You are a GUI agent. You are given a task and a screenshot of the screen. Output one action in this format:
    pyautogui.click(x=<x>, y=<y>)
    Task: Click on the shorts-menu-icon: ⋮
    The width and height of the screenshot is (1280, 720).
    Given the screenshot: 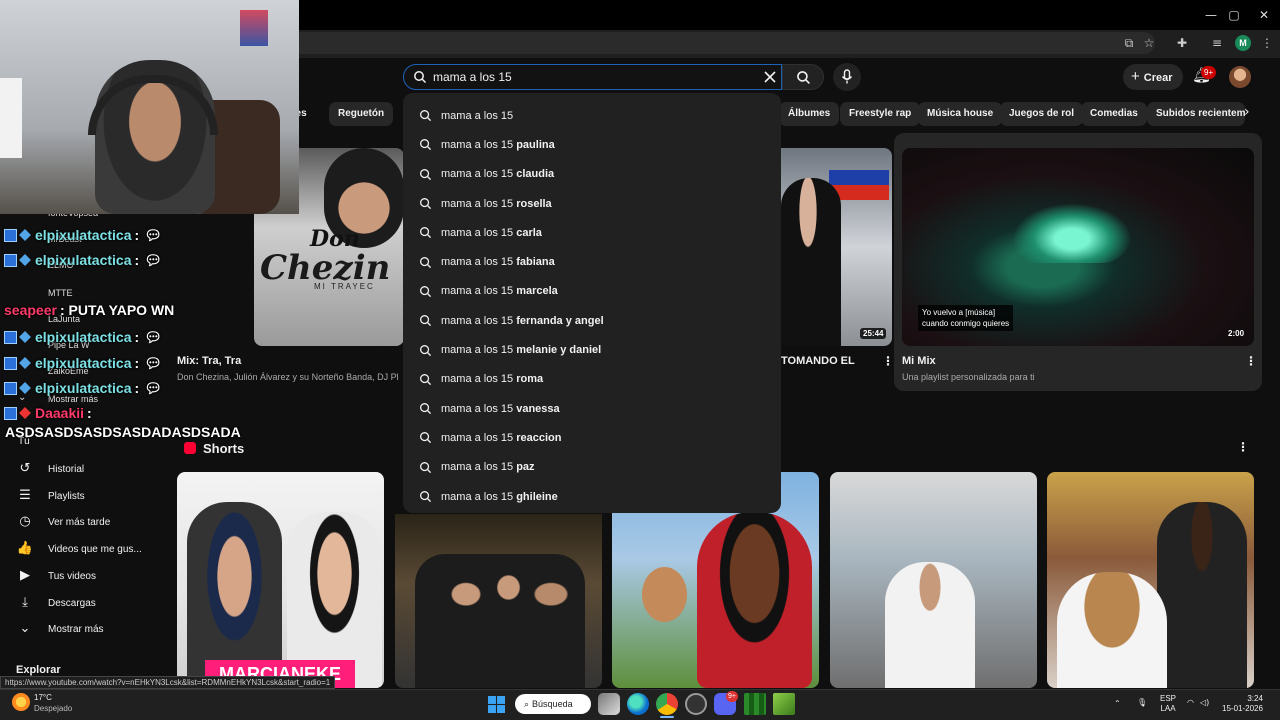 What is the action you would take?
    pyautogui.click(x=1243, y=447)
    